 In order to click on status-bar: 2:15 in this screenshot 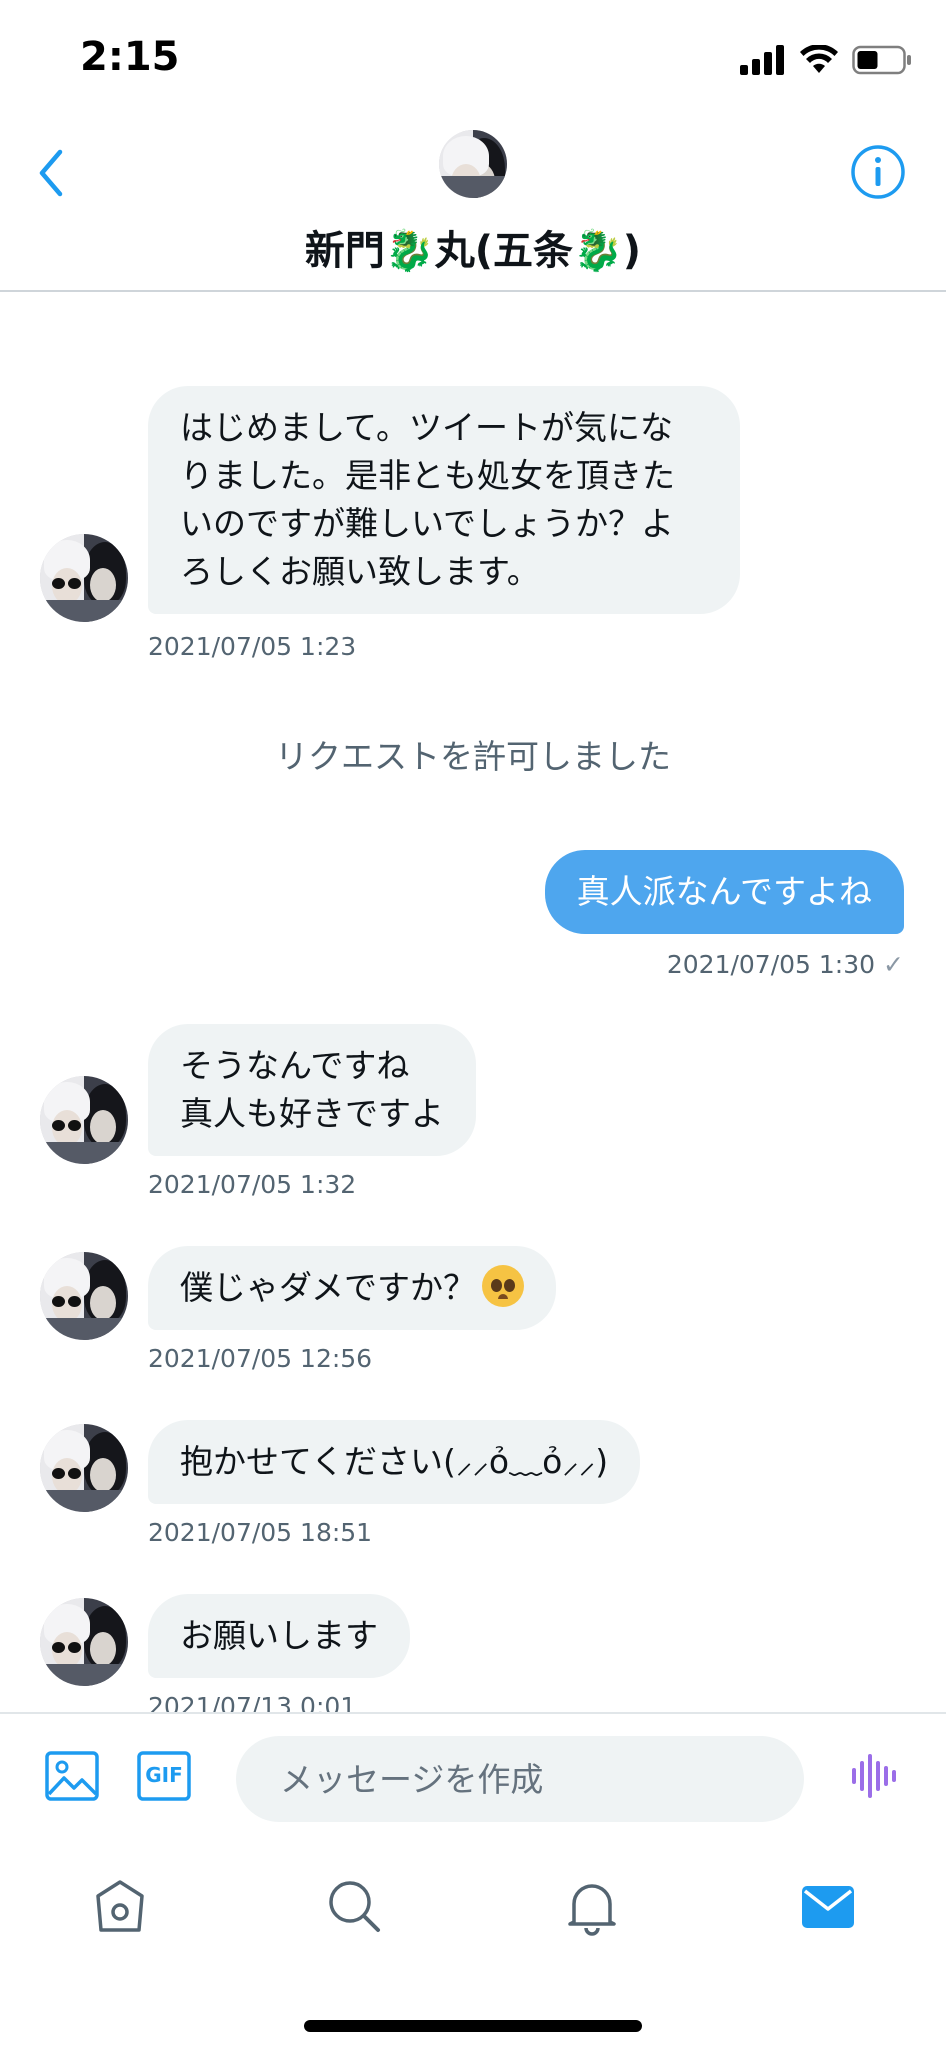, I will do `click(473, 55)`.